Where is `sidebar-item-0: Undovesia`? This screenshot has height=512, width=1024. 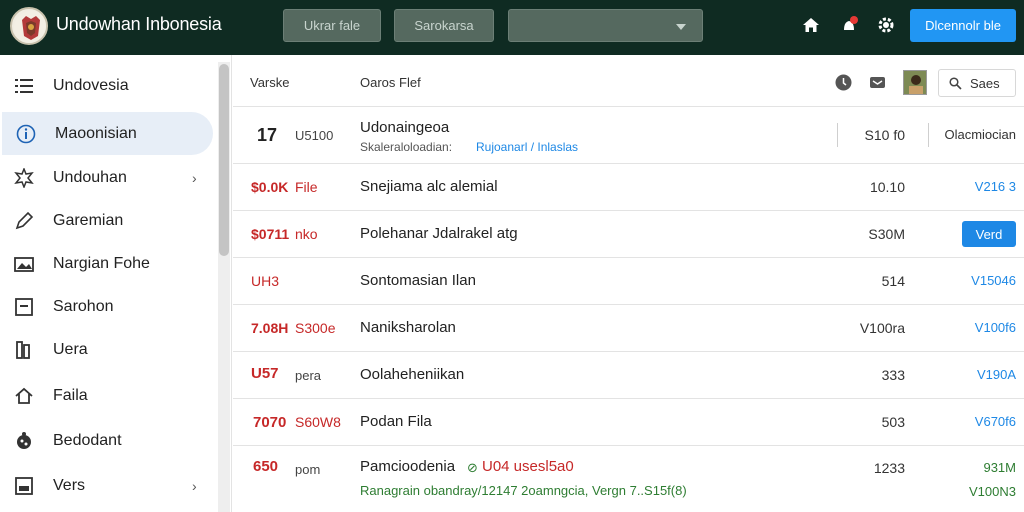
sidebar-item-0: Undovesia is located at coordinates (107, 85).